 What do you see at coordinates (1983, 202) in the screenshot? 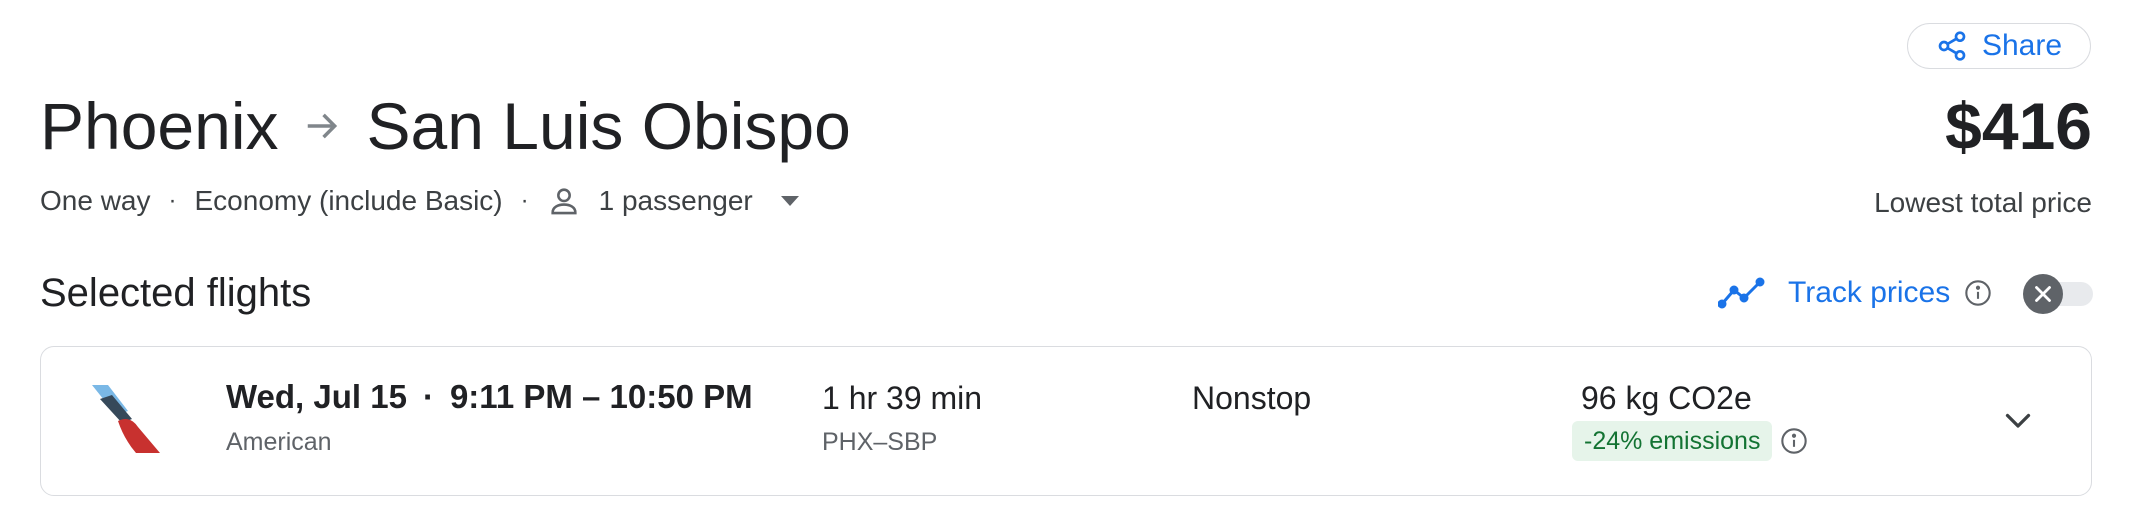
I see `price-label: Lowest total price` at bounding box center [1983, 202].